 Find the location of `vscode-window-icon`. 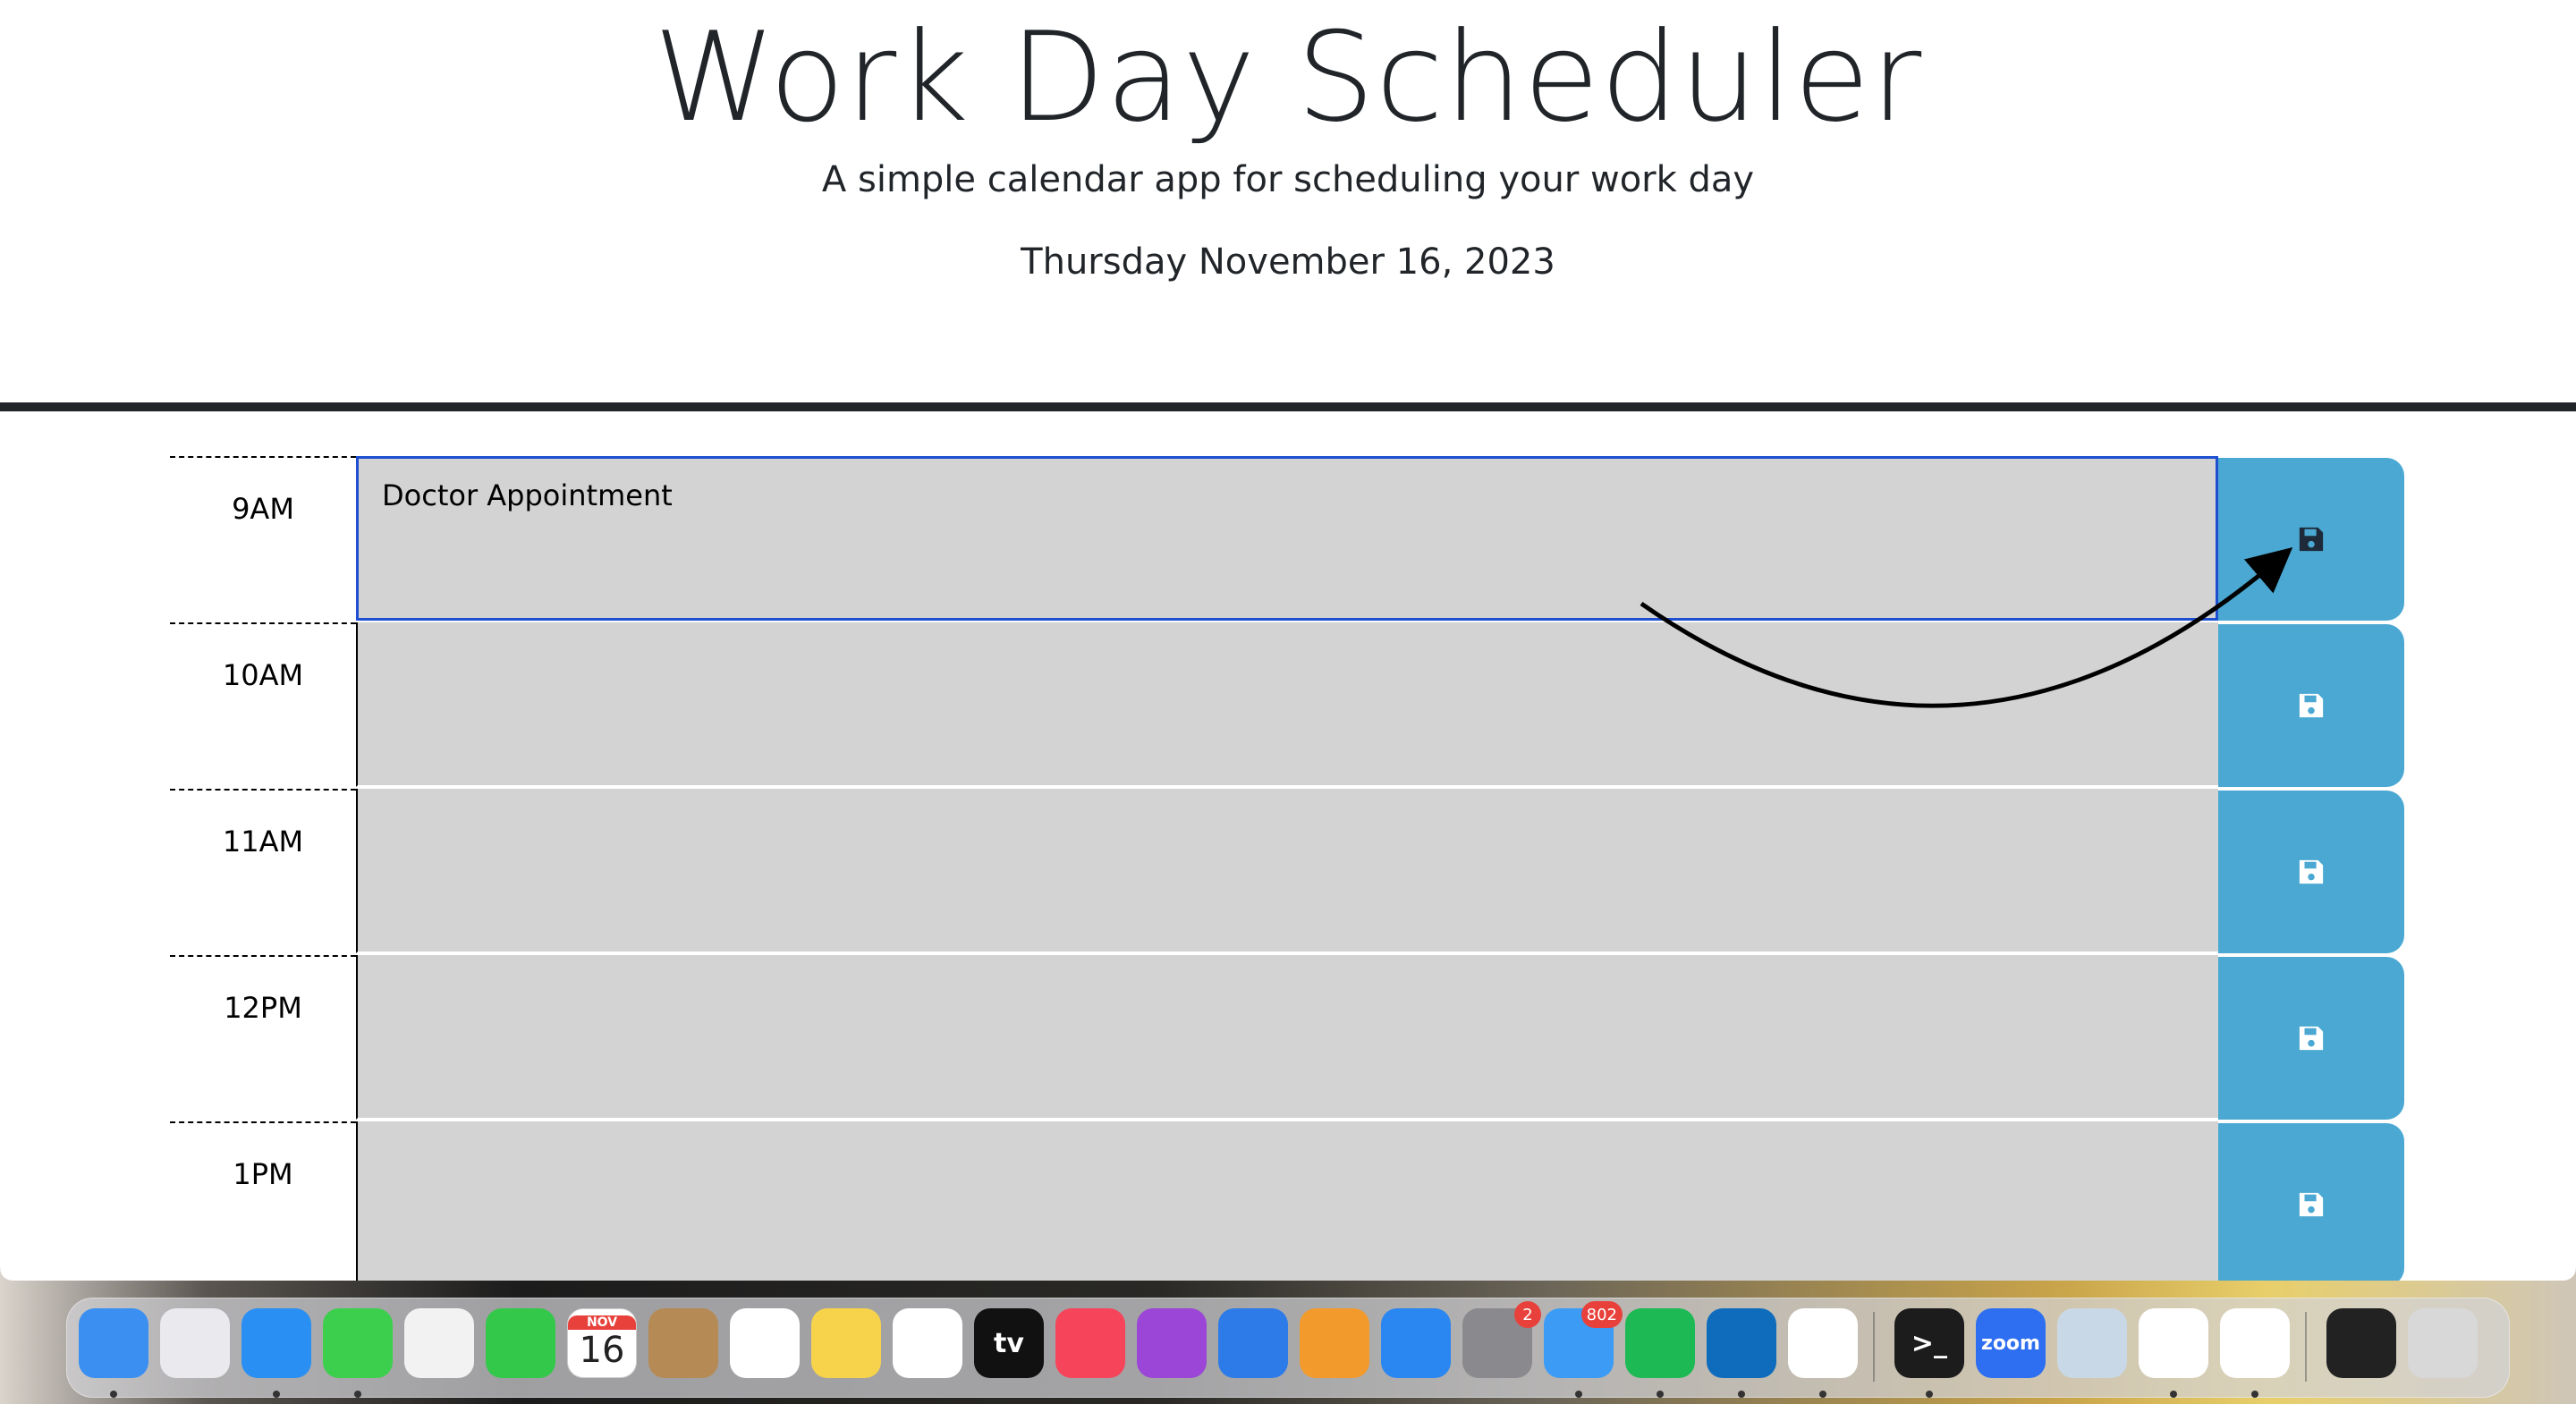

vscode-window-icon is located at coordinates (2361, 1343).